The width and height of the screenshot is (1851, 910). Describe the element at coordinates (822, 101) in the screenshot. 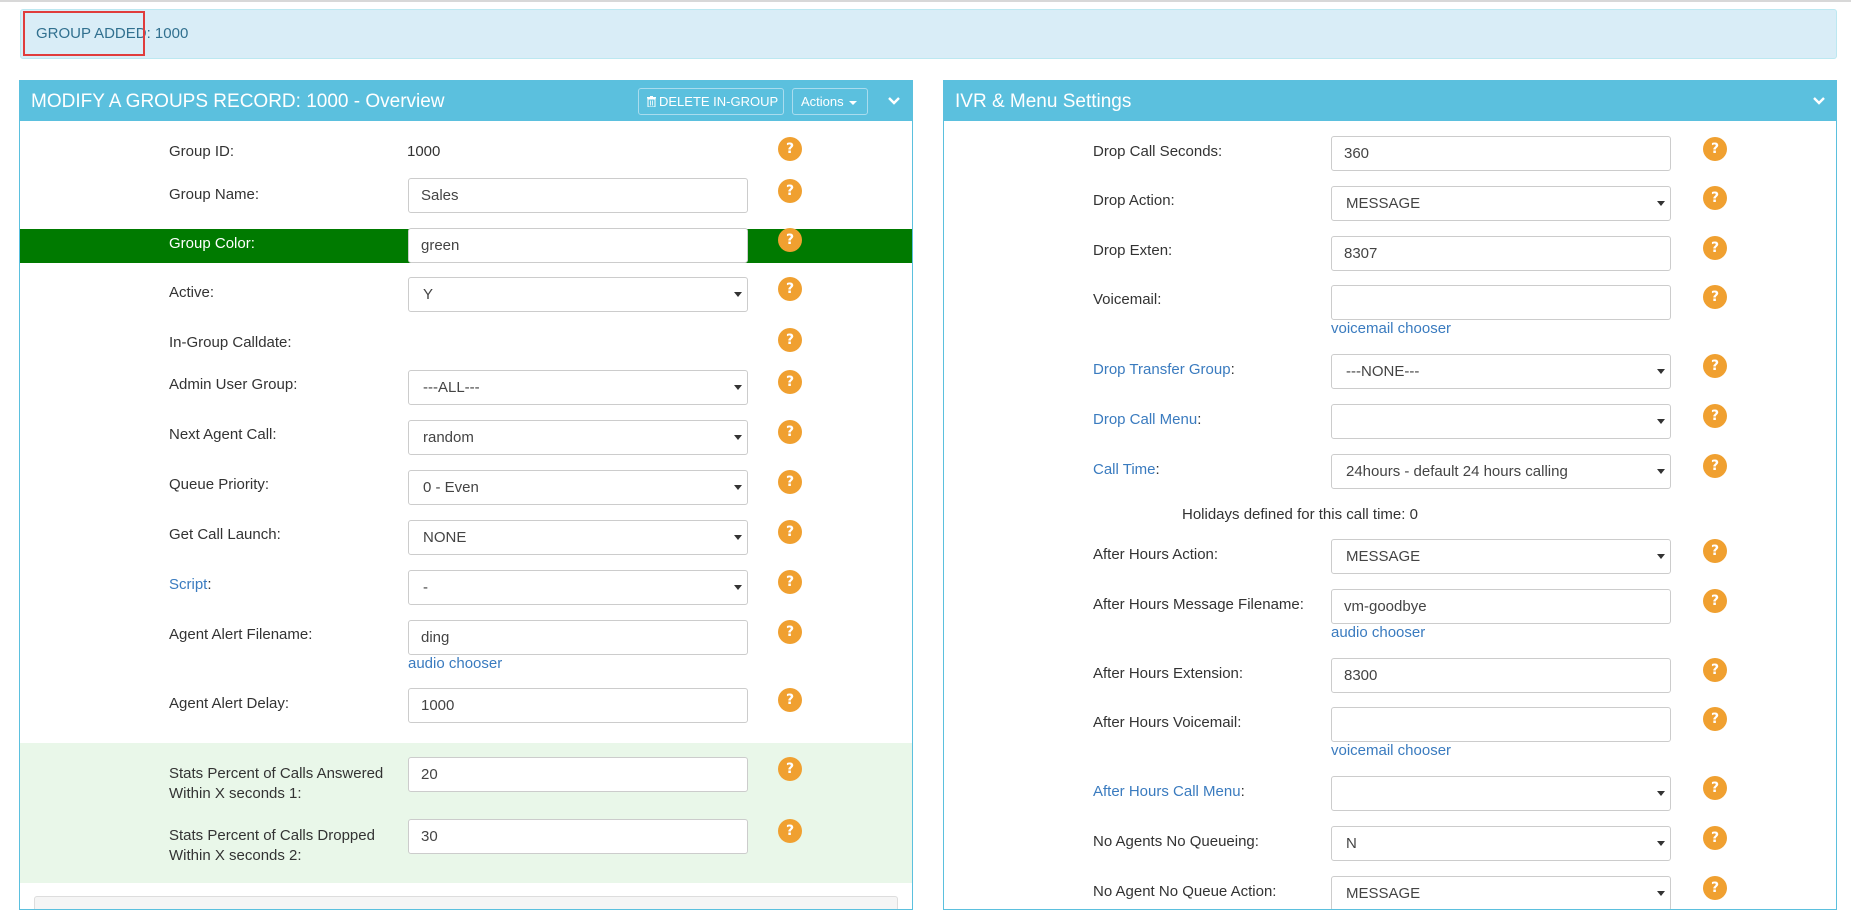

I see `actions-button-label: Actions` at that location.